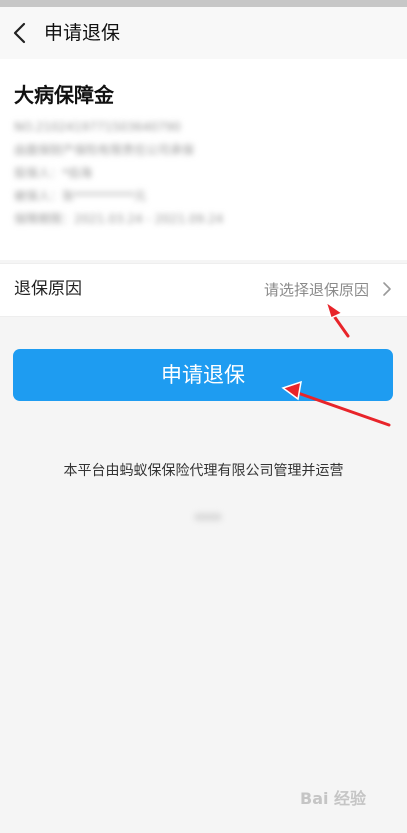 The width and height of the screenshot is (407, 833). Describe the element at coordinates (203, 3) in the screenshot. I see `status-strip` at that location.